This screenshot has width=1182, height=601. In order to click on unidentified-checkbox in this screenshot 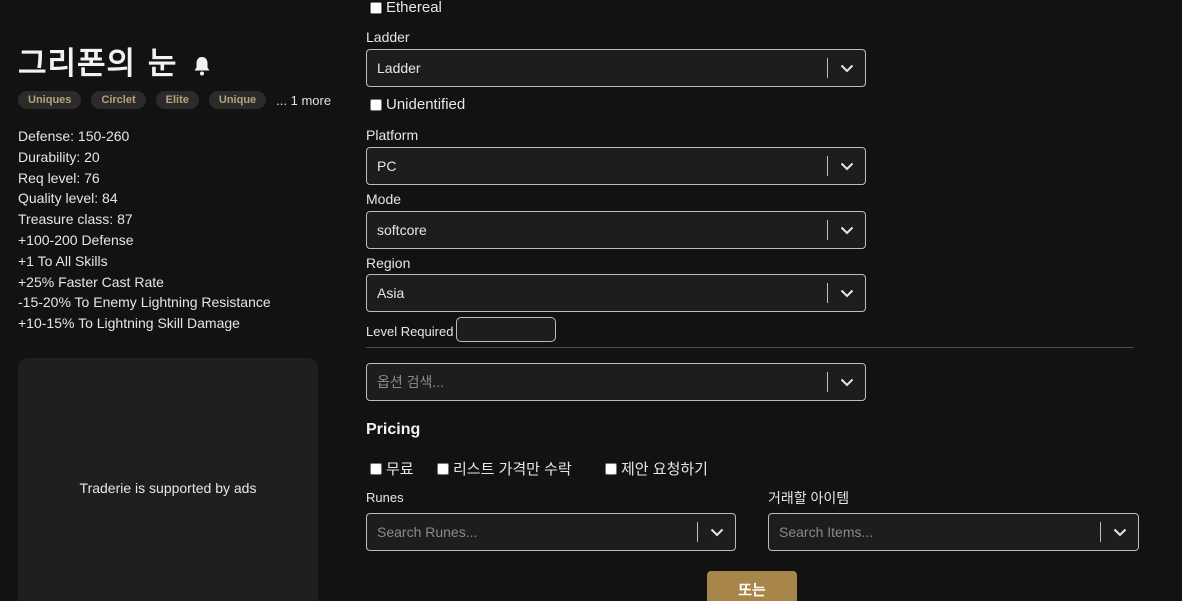, I will do `click(376, 104)`.